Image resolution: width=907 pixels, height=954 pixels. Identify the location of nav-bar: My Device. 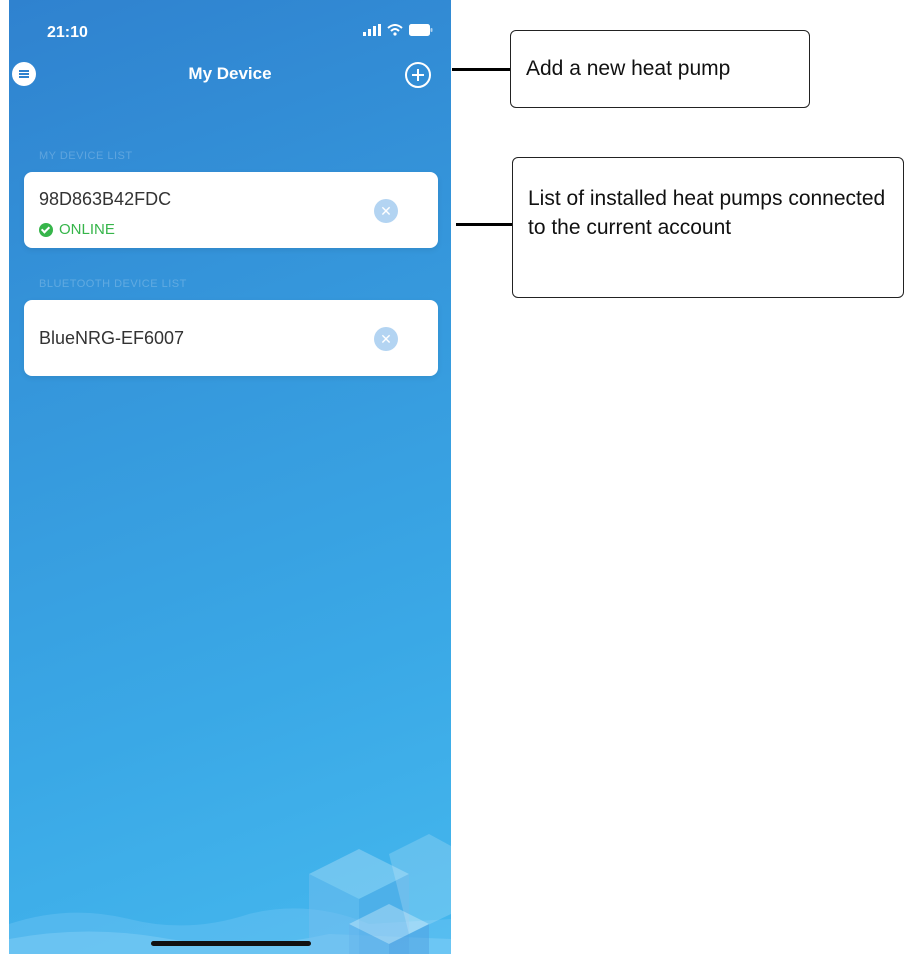
(230, 74).